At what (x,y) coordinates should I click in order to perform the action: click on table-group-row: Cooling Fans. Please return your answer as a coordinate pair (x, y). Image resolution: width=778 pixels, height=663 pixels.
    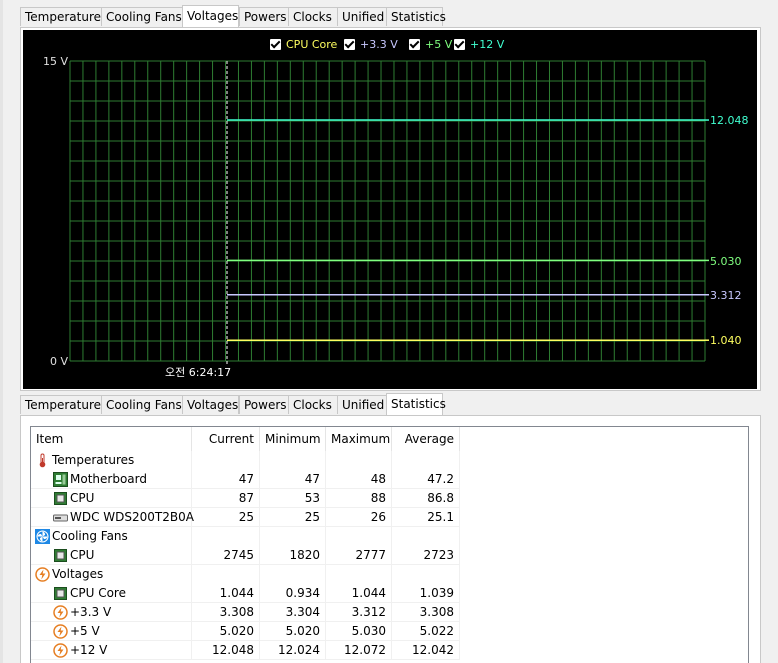
    Looking at the image, I should click on (246, 536).